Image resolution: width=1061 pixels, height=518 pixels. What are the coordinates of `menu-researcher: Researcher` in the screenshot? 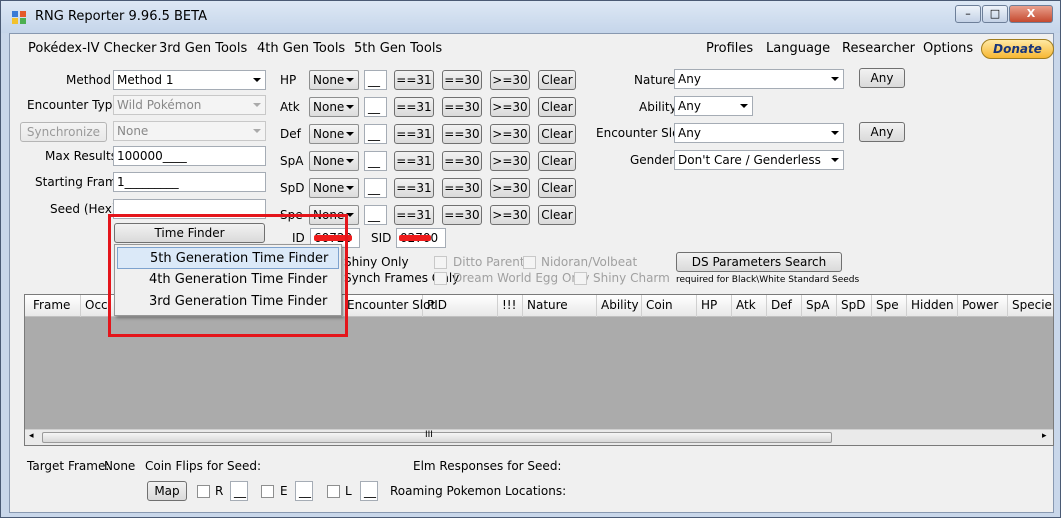 It's located at (878, 48).